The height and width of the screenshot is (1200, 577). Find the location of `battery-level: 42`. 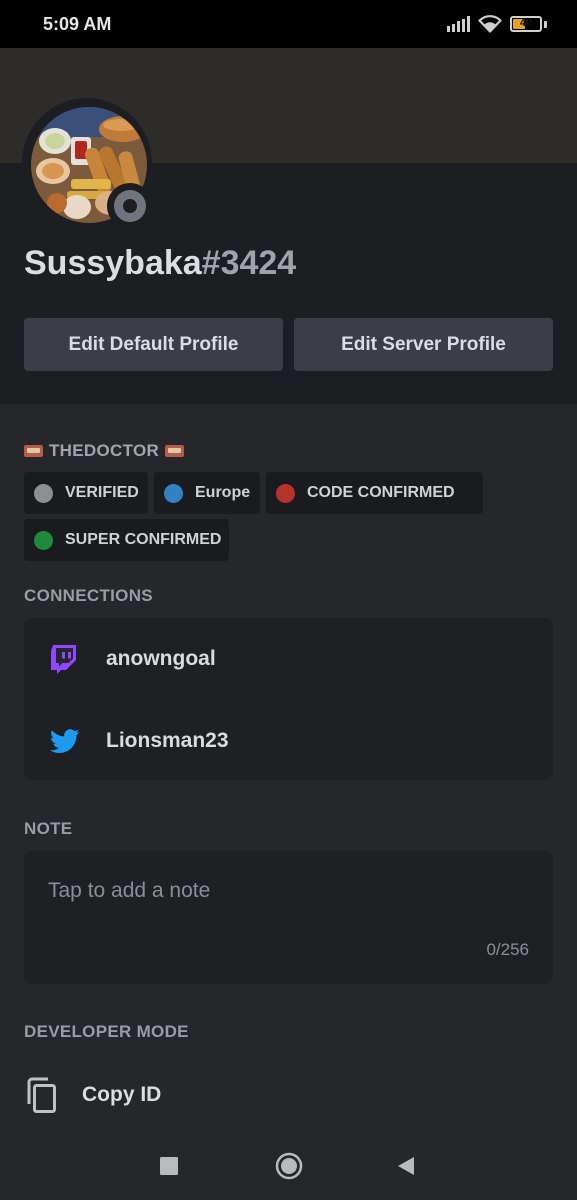

battery-level: 42 is located at coordinates (526, 23).